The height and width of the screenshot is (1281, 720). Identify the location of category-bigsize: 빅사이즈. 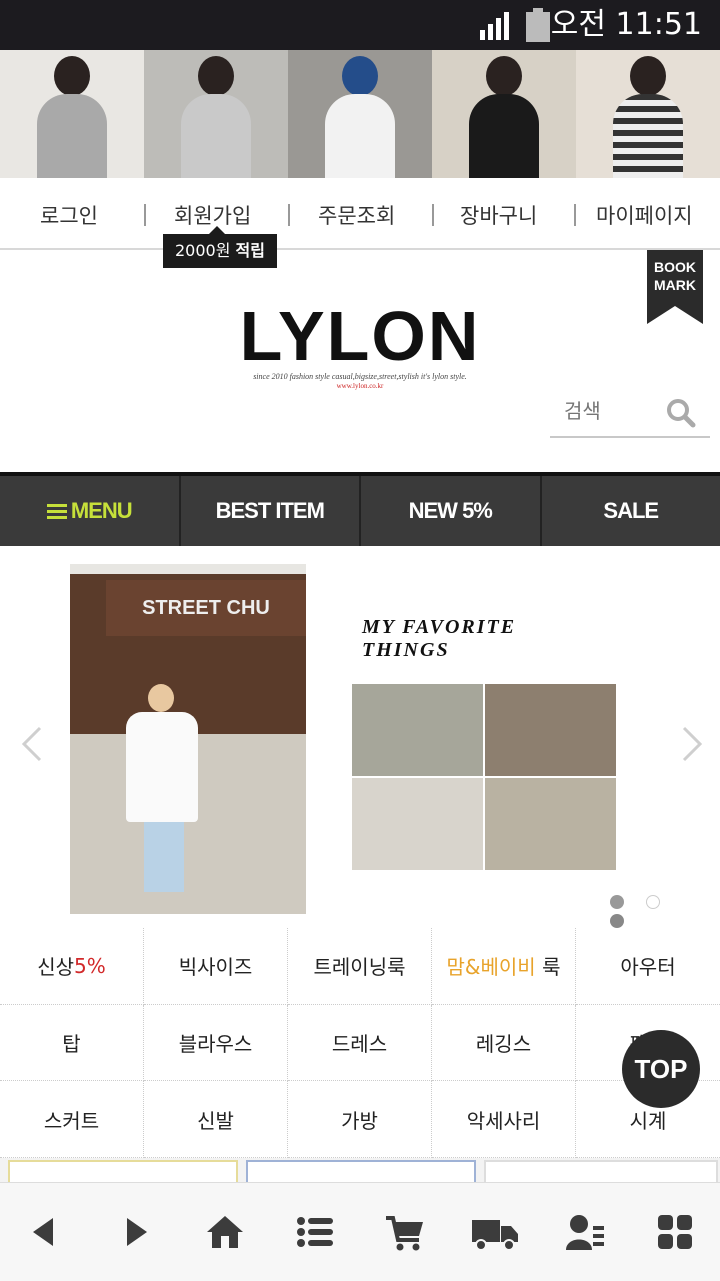
(216, 966).